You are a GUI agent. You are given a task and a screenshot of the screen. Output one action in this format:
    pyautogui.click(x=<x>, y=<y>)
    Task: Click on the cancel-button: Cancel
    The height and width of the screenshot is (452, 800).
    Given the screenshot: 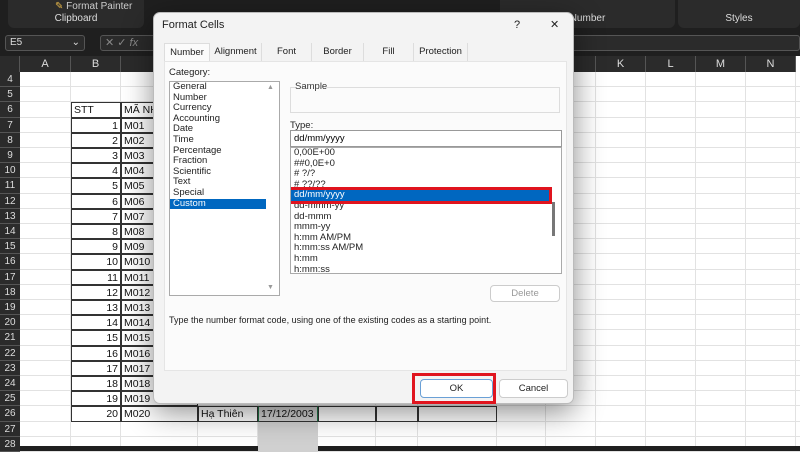 What is the action you would take?
    pyautogui.click(x=533, y=388)
    